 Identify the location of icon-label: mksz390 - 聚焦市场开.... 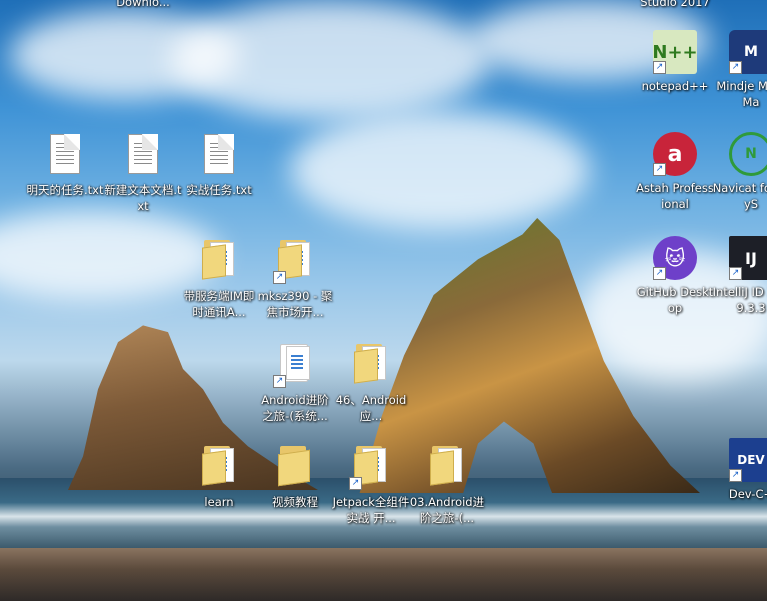
(295, 304).